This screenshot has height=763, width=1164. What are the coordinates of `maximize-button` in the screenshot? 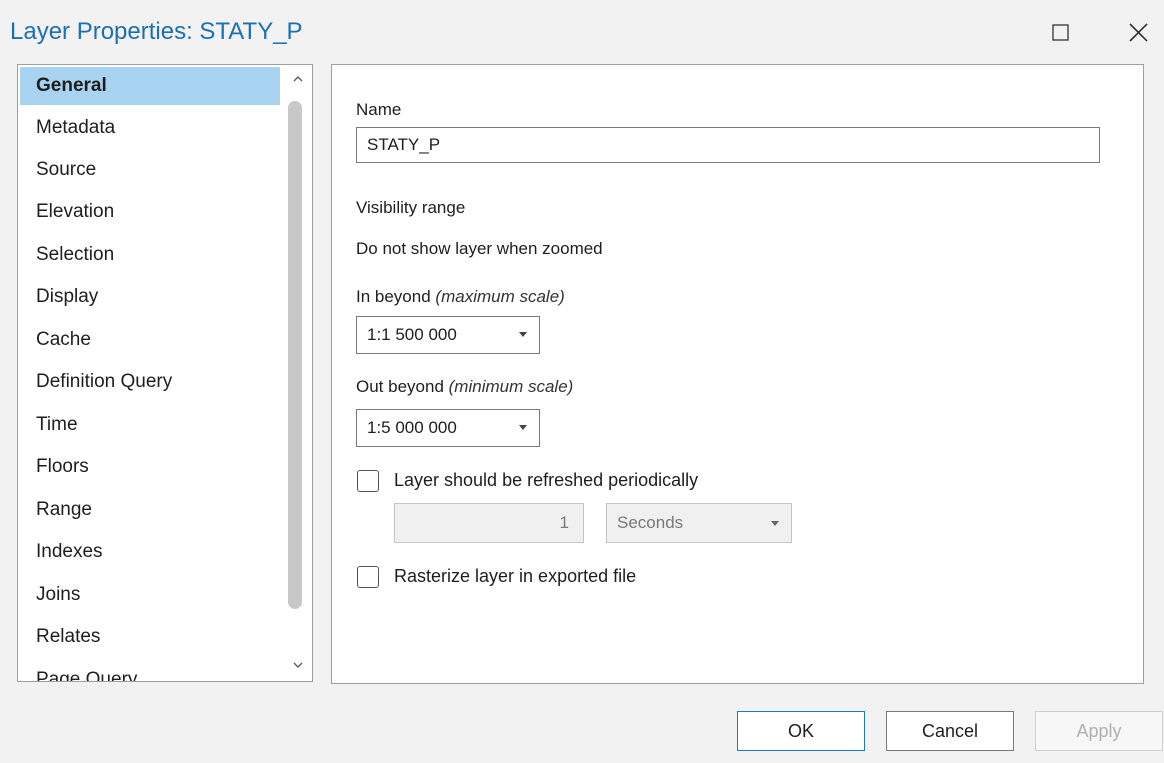 It's located at (1061, 33).